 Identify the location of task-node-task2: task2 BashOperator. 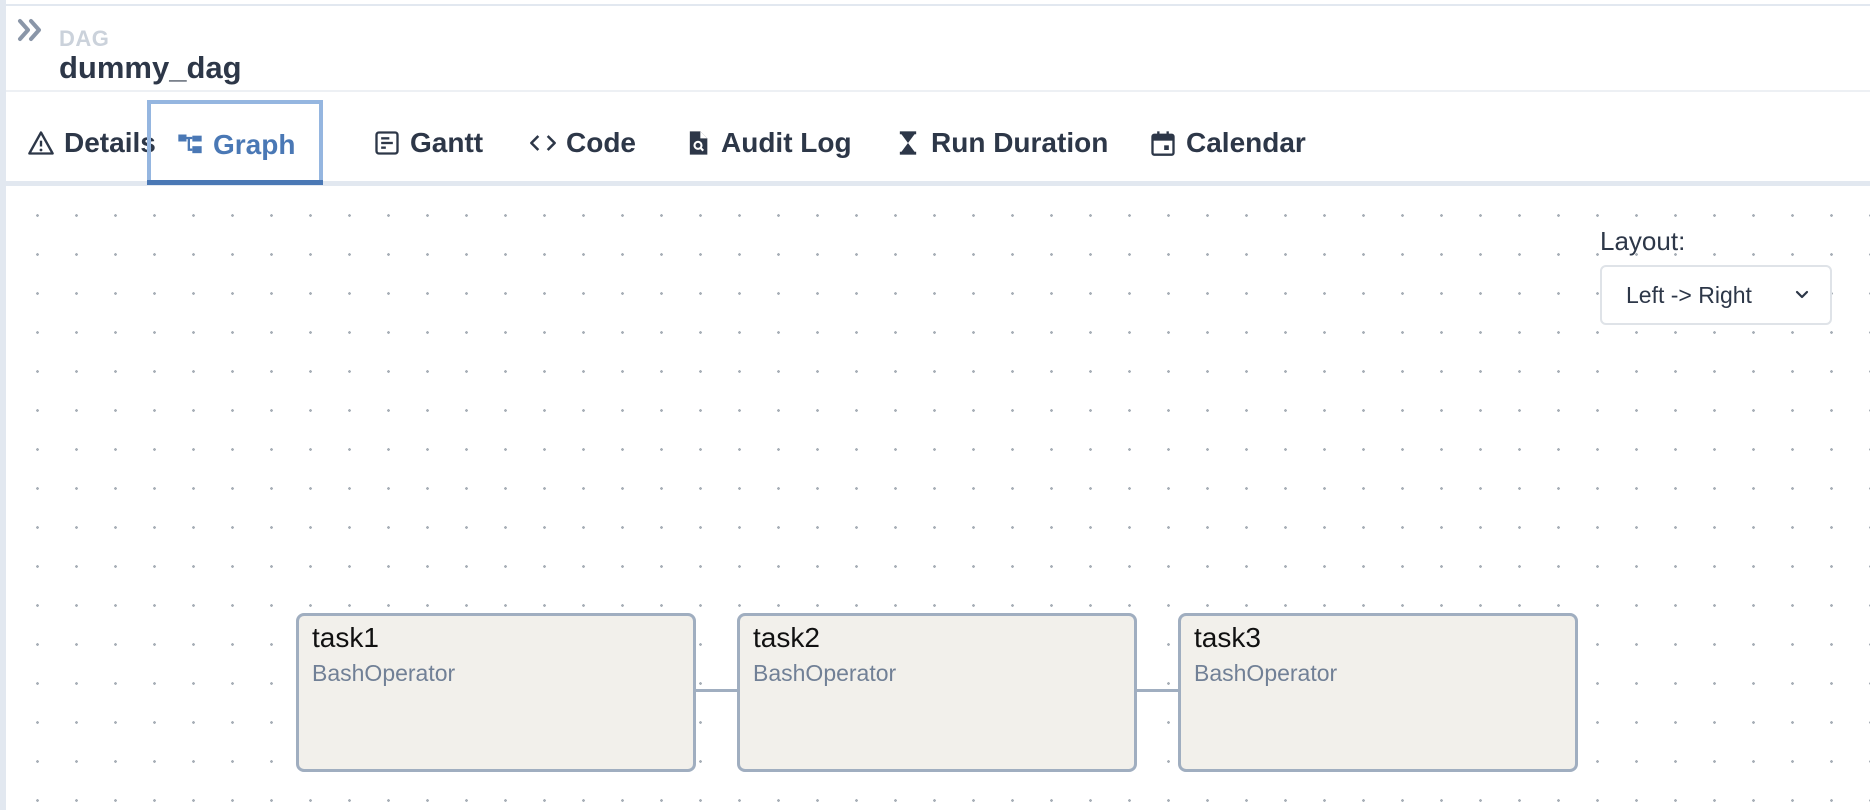
(937, 692).